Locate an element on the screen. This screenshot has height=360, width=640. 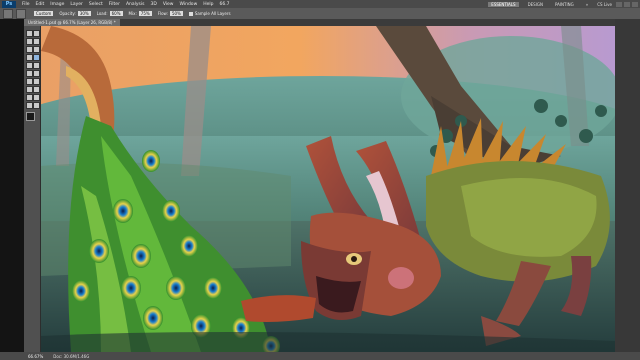
sample-all-layers: Sample All Layers is located at coordinates (209, 13).